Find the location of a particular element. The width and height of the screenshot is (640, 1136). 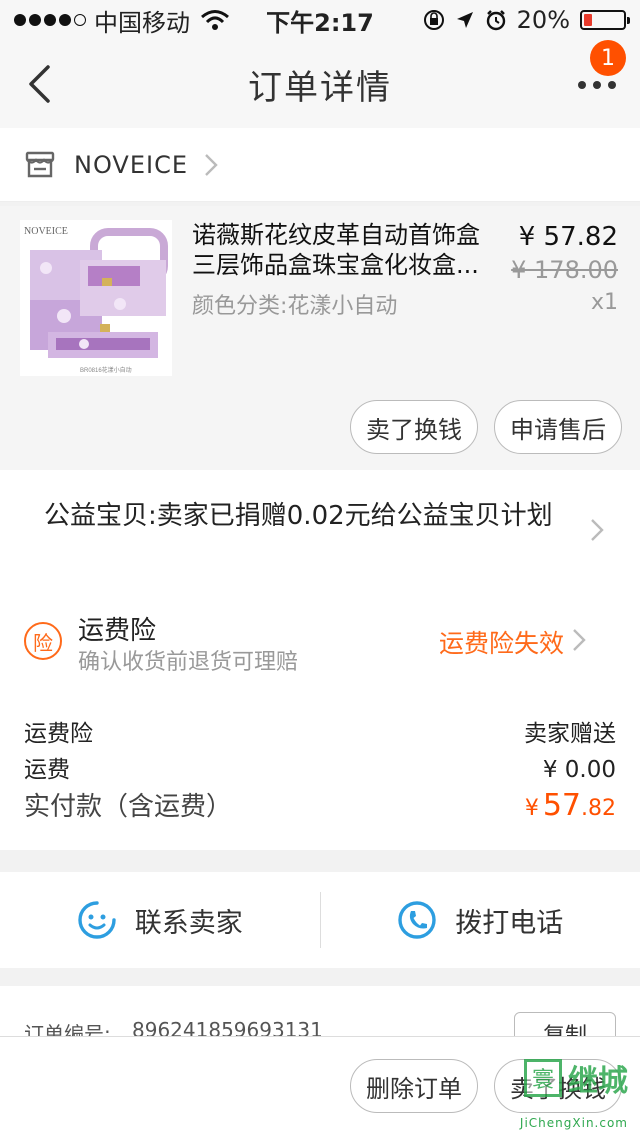

sell-for-cash-button: 卖了换钱 is located at coordinates (414, 427).